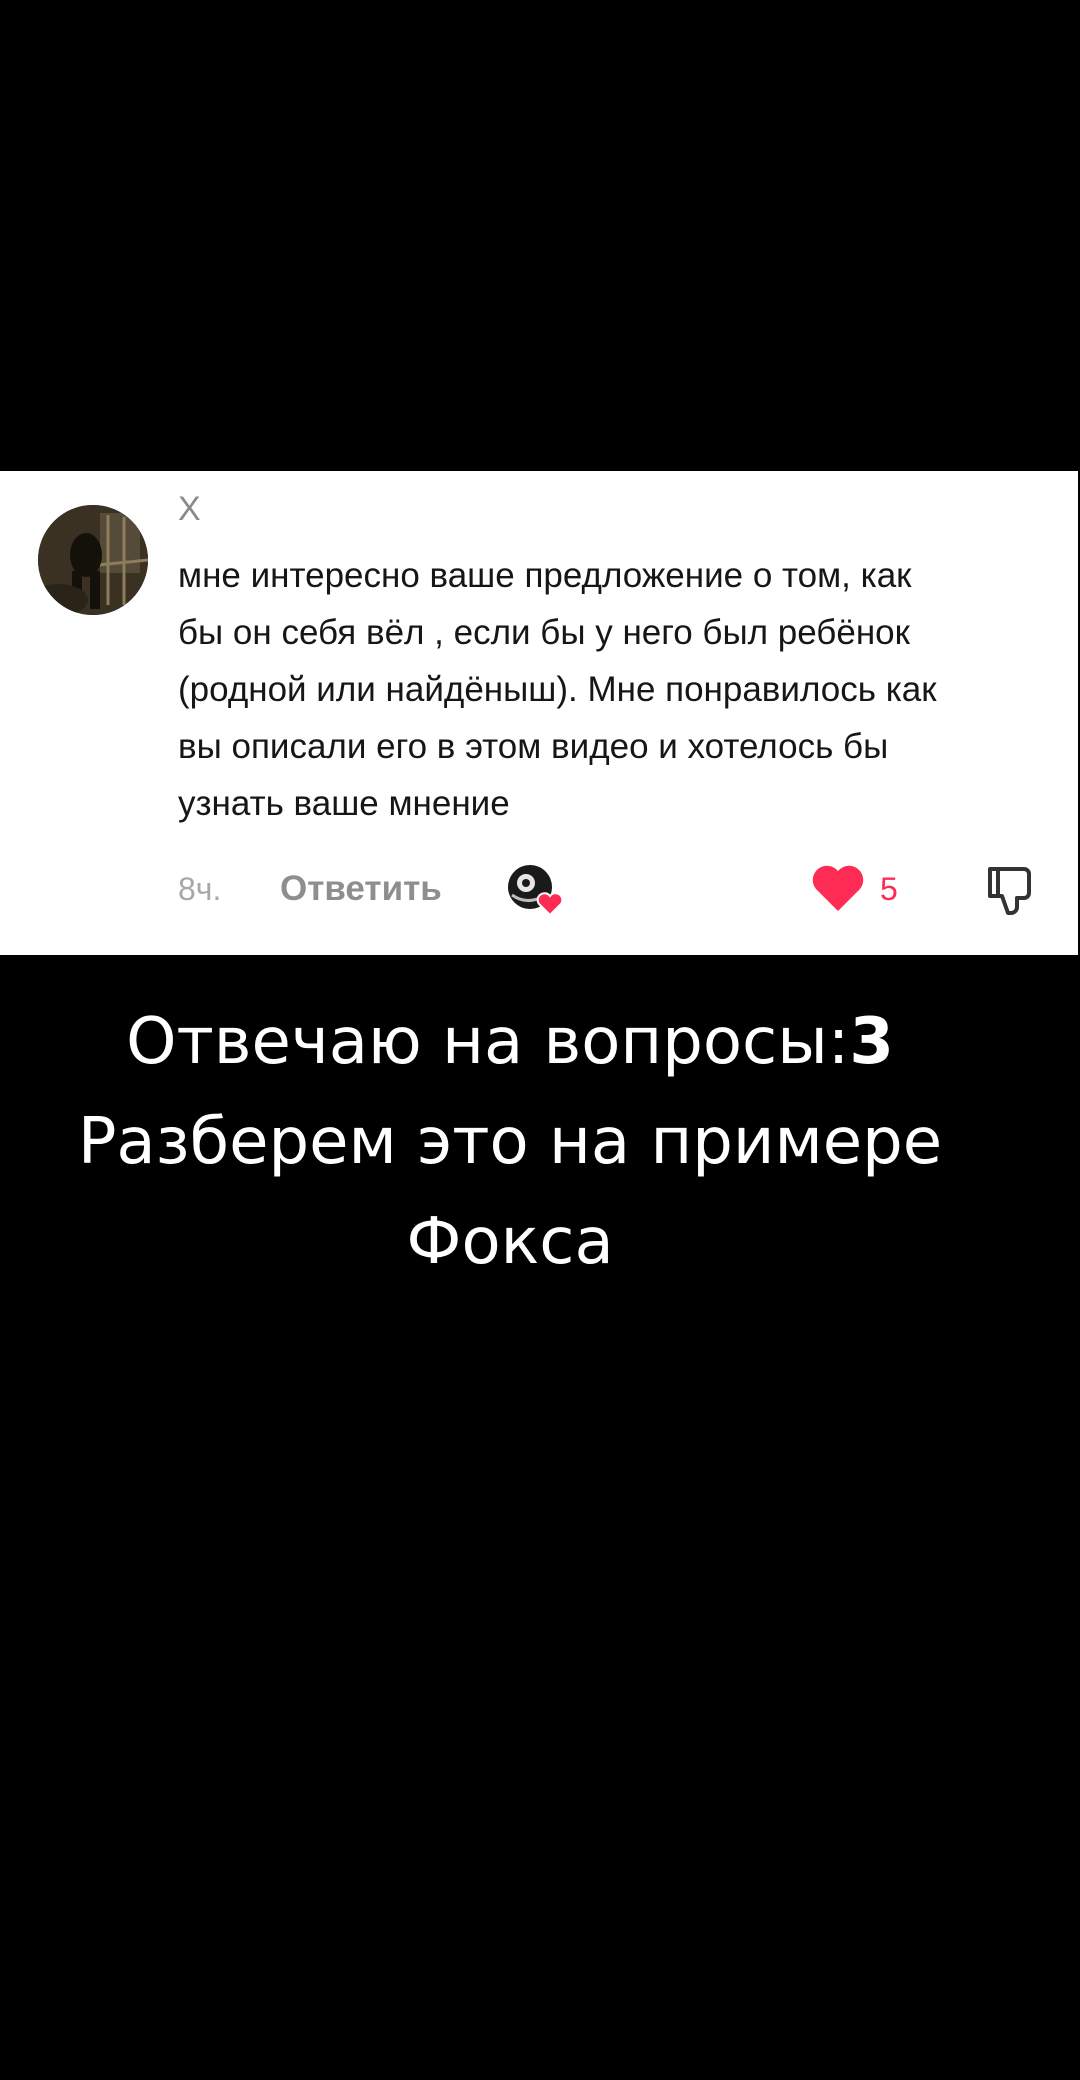  I want to click on user-avatar, so click(93, 560).